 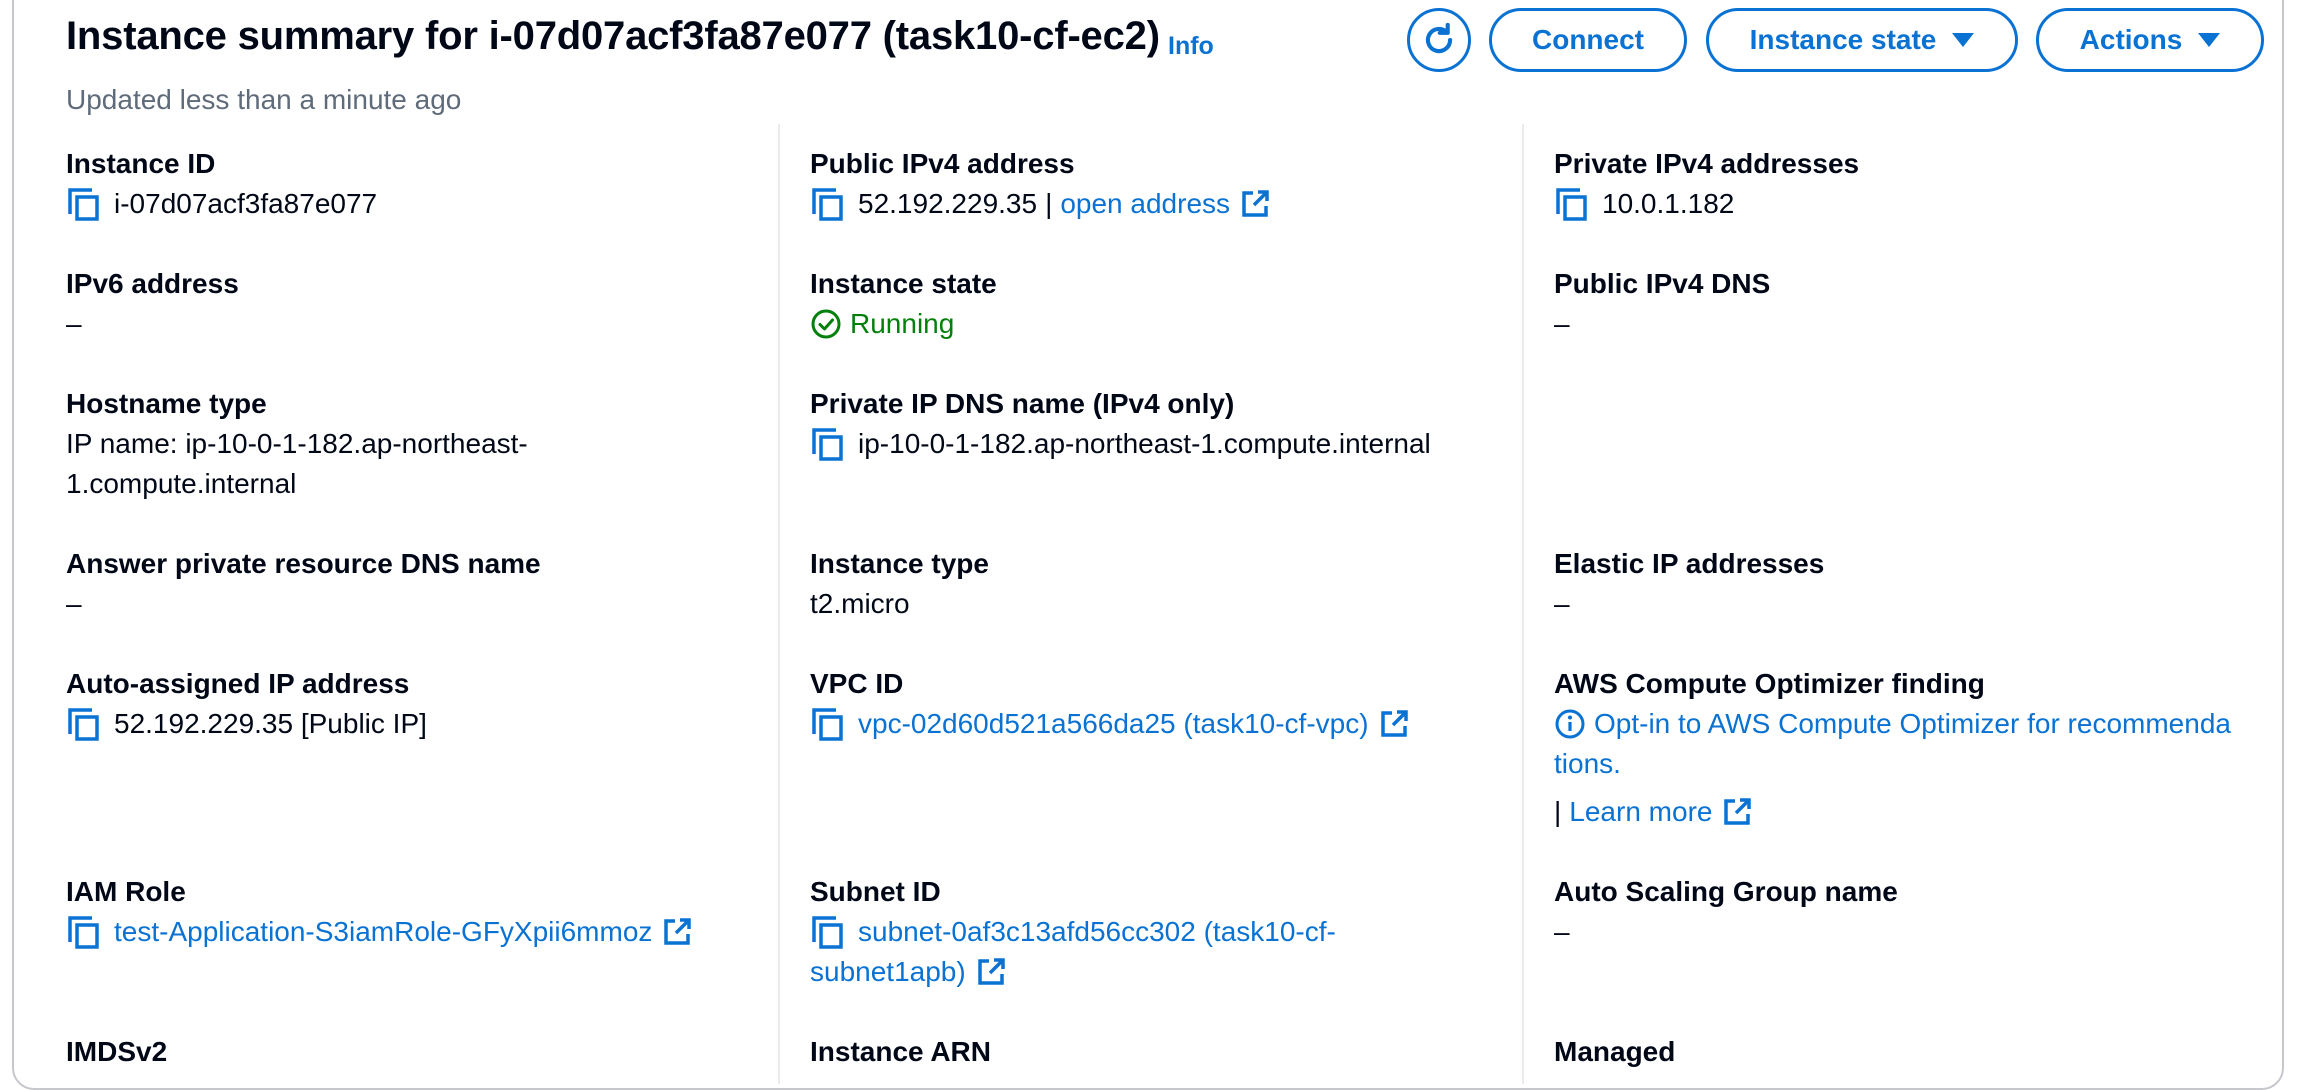 I want to click on instance-state-button-label: Instance state, so click(x=1843, y=39).